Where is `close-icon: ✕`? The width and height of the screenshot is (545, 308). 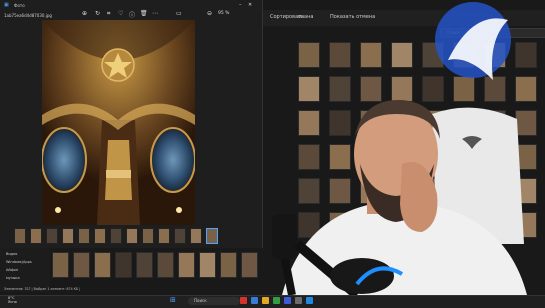 close-icon: ✕ is located at coordinates (250, 5).